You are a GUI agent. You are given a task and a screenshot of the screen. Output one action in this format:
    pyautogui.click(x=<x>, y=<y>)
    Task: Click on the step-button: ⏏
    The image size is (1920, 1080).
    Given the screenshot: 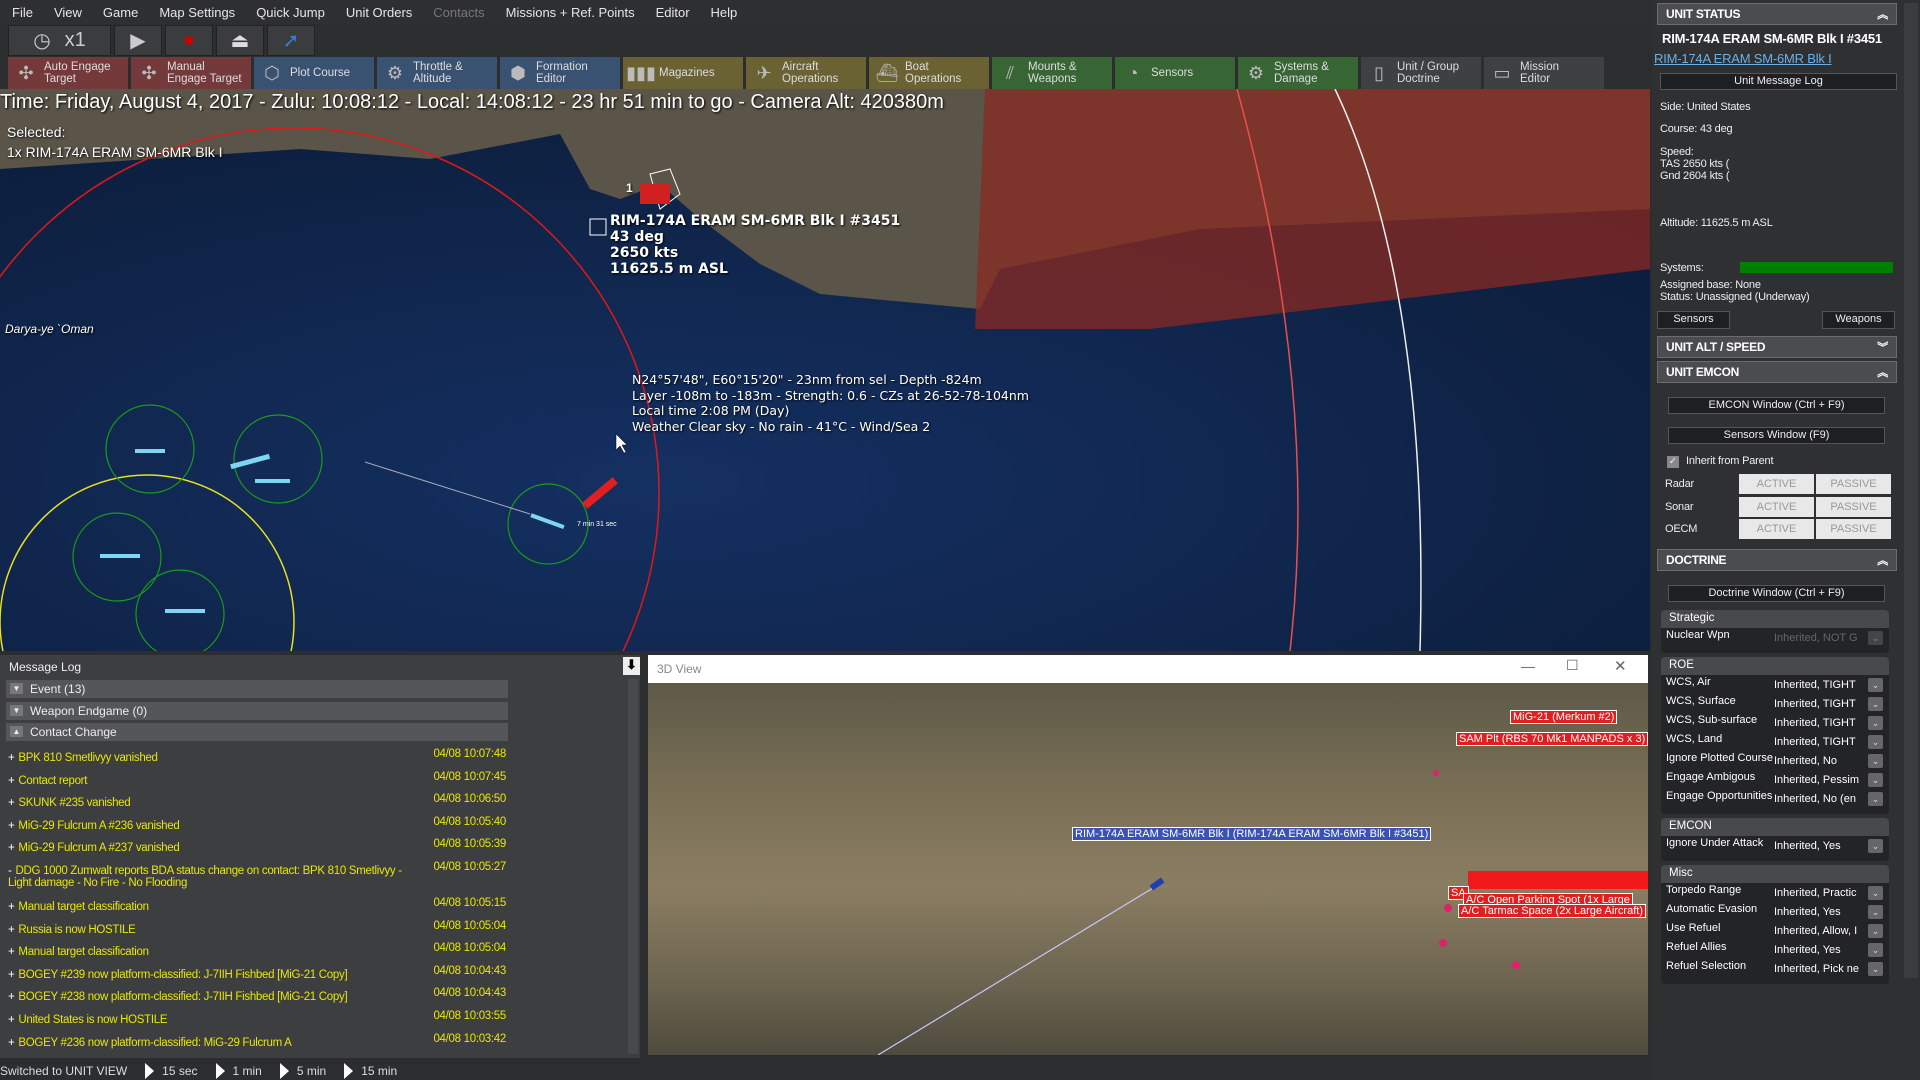 What is the action you would take?
    pyautogui.click(x=240, y=40)
    